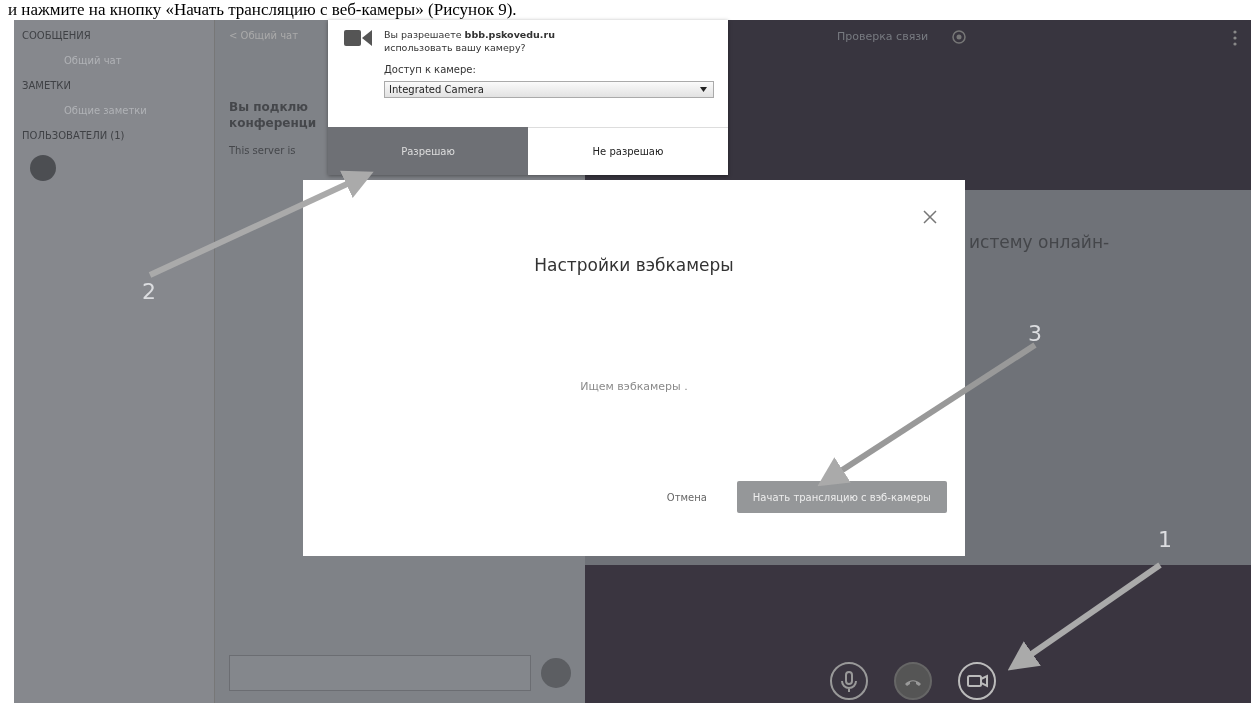  Describe the element at coordinates (703, 89) in the screenshot. I see `caret-icon` at that location.